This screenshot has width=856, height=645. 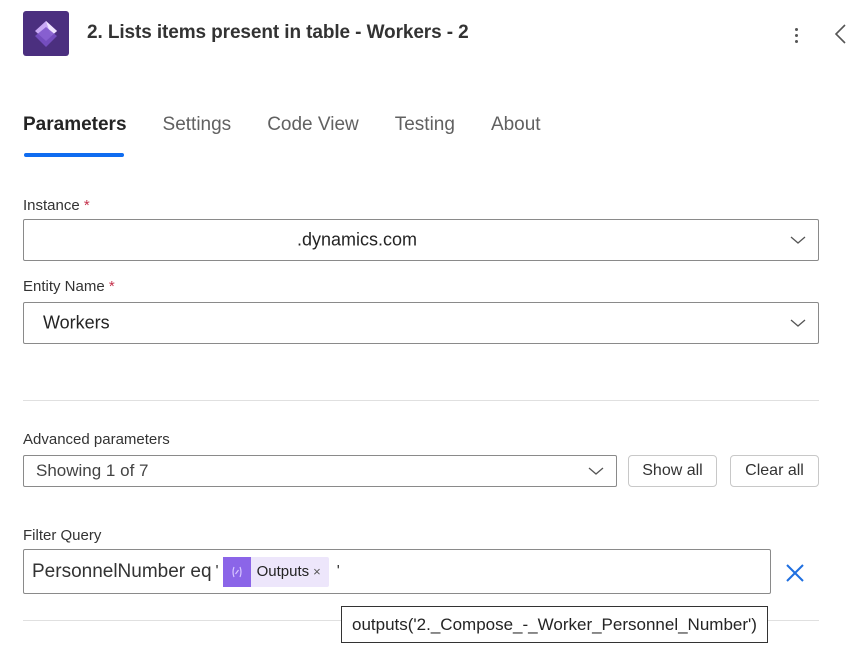 What do you see at coordinates (313, 125) in the screenshot?
I see `tab-code-view: Code View` at bounding box center [313, 125].